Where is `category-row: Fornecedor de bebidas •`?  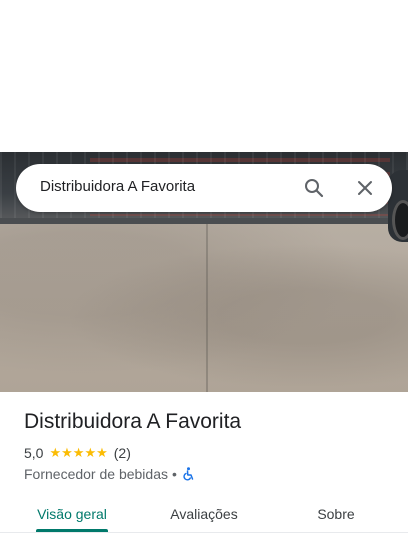
category-row: Fornecedor de bebidas • is located at coordinates (109, 474).